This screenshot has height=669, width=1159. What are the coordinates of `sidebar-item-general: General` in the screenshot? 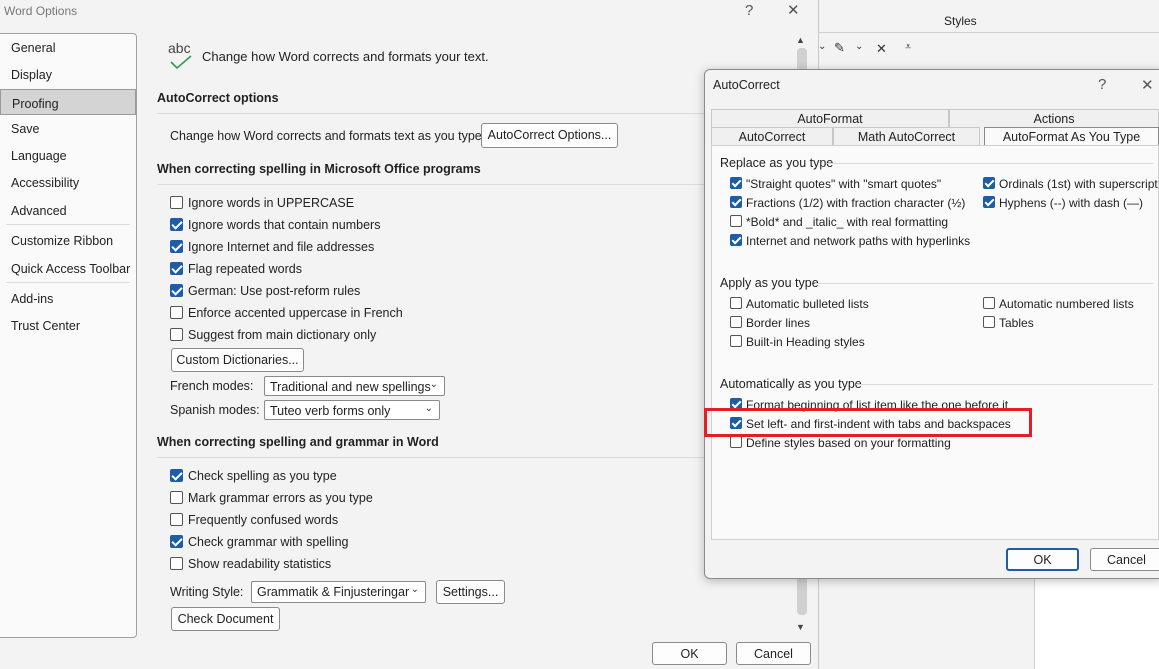 It's located at (33, 48).